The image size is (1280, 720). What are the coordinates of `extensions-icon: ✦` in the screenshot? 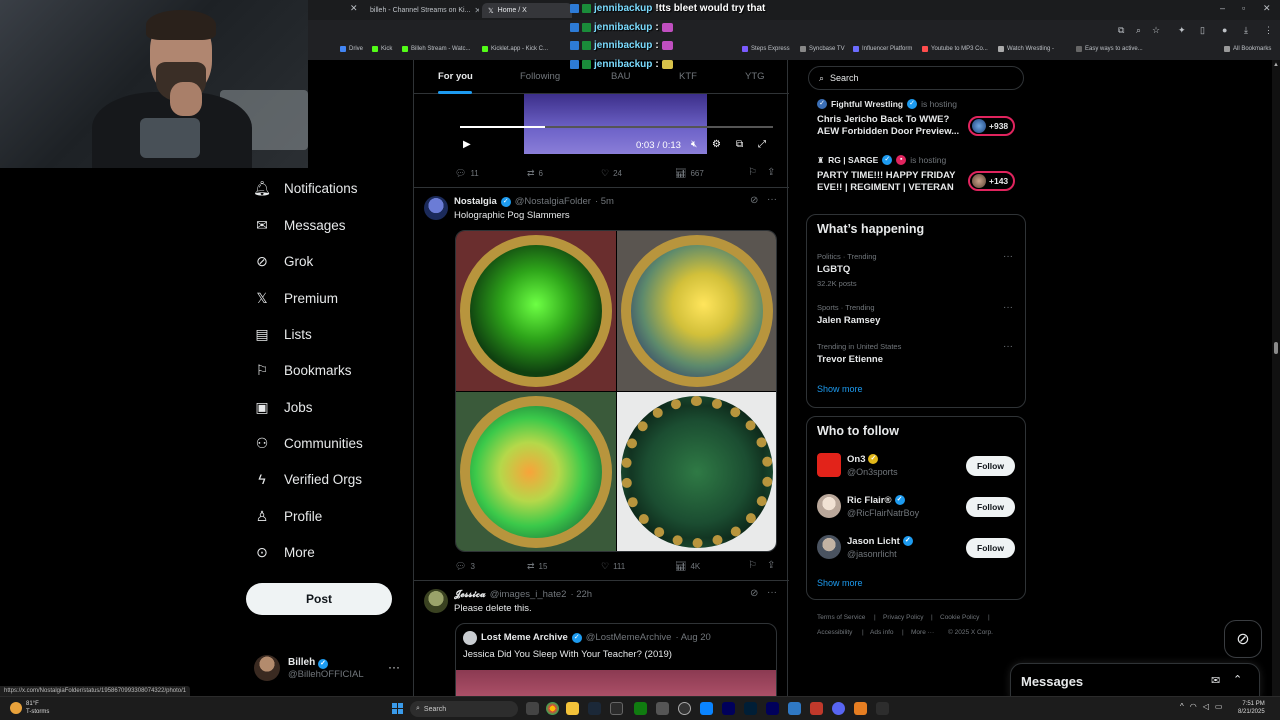 It's located at (1182, 30).